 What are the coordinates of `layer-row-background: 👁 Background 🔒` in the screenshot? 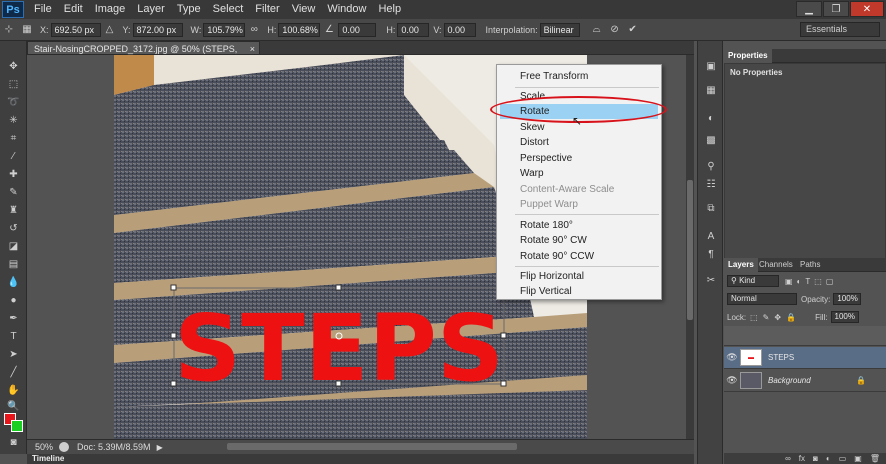 It's located at (805, 381).